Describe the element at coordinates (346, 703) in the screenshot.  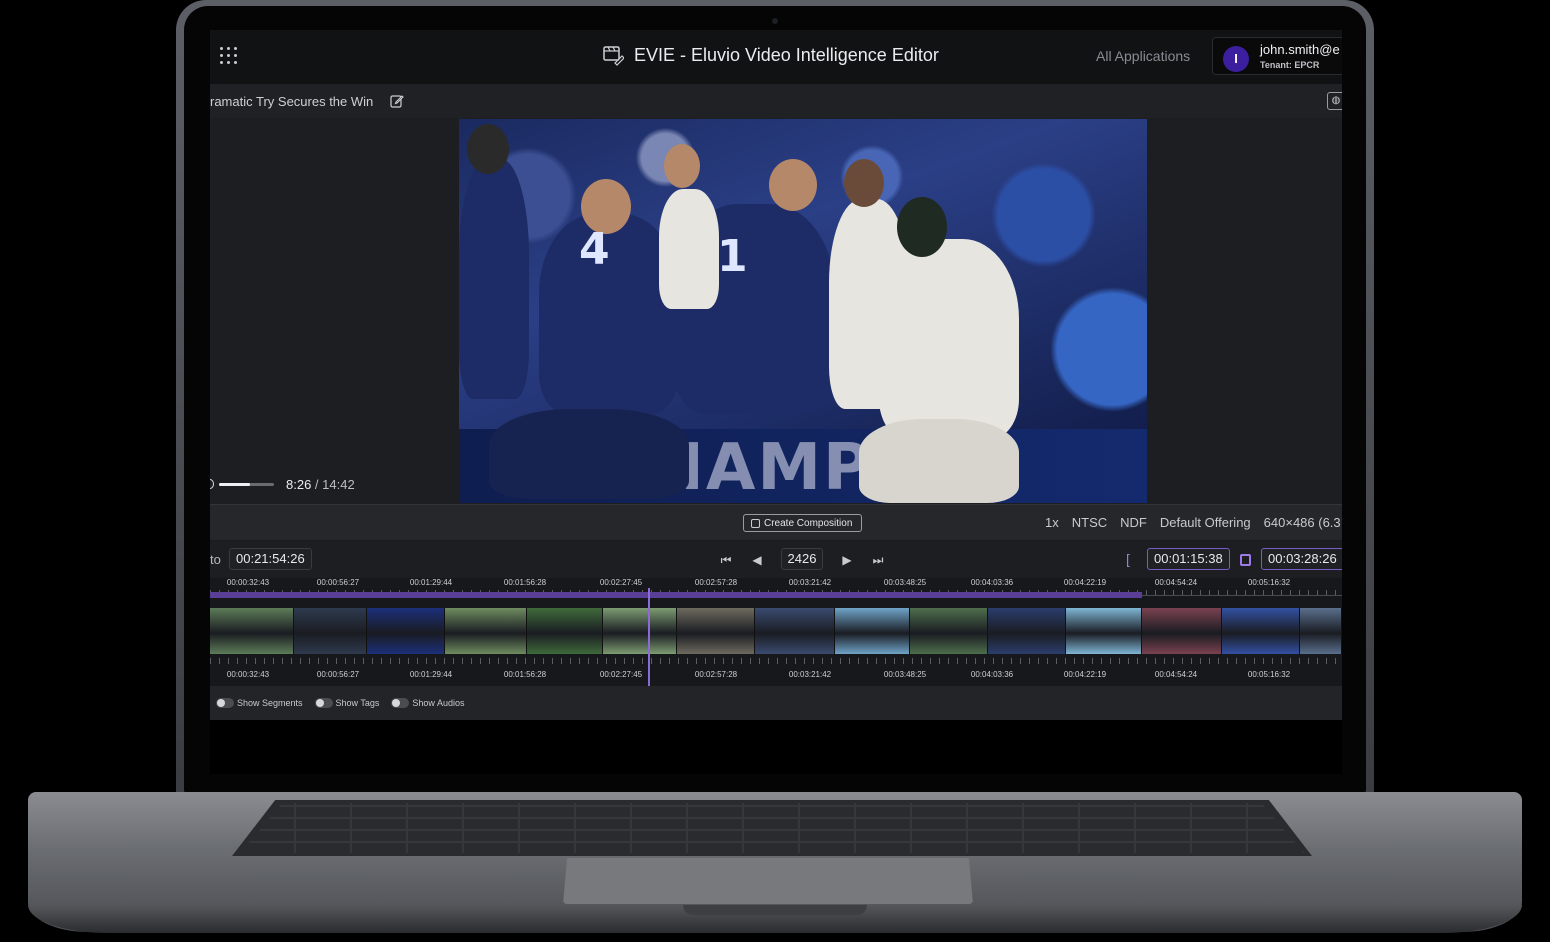
I see `show-tags-toggle: Show Tags` at that location.